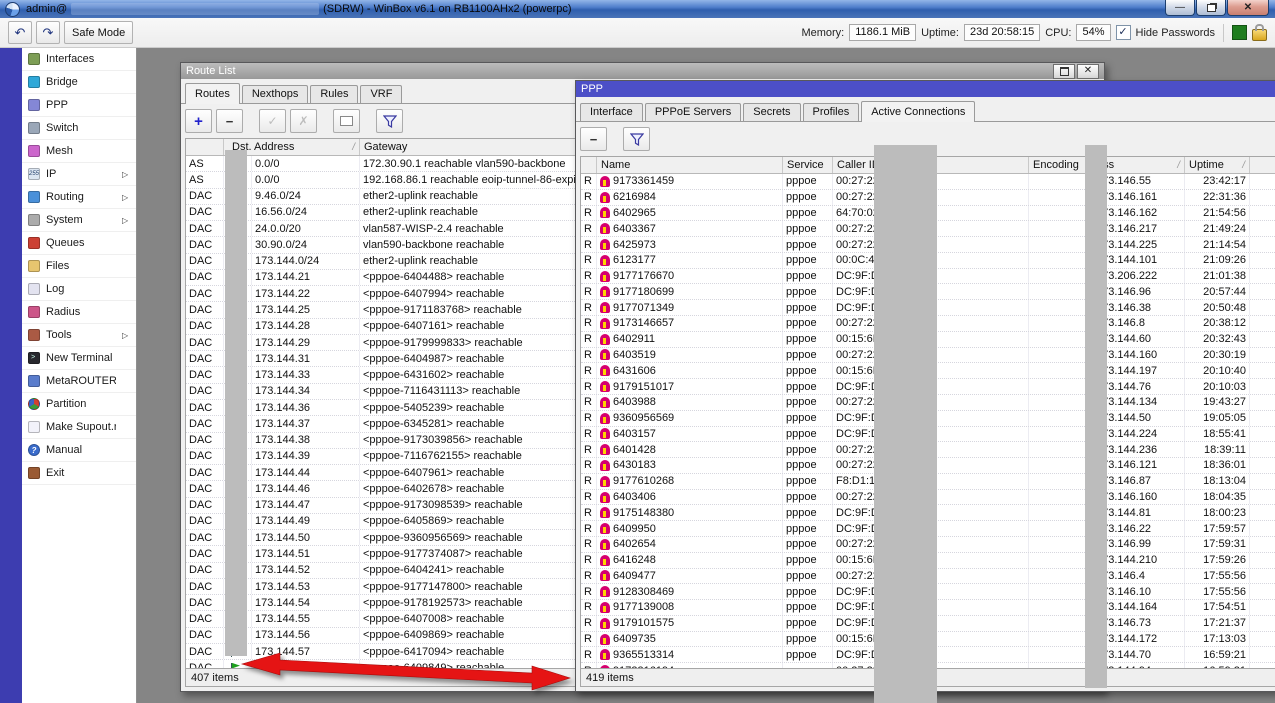  I want to click on route-list-titlebar: Route List ✕, so click(642, 71).